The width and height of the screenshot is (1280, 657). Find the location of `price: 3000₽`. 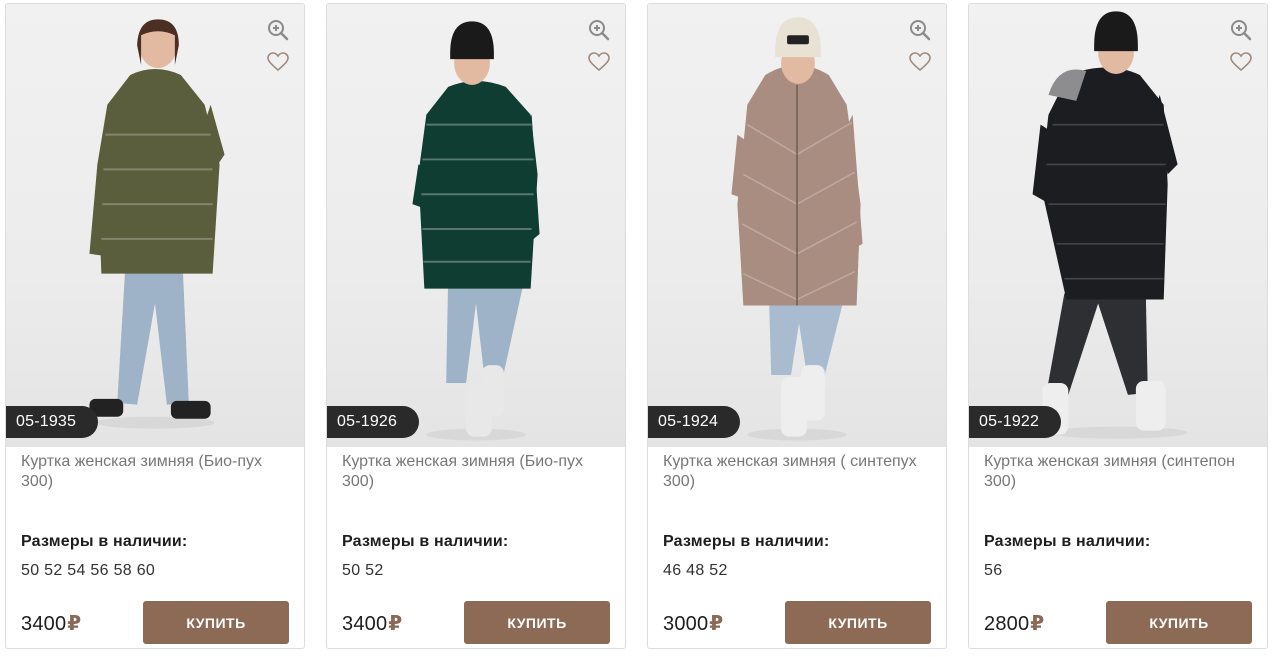

price: 3000₽ is located at coordinates (693, 623).